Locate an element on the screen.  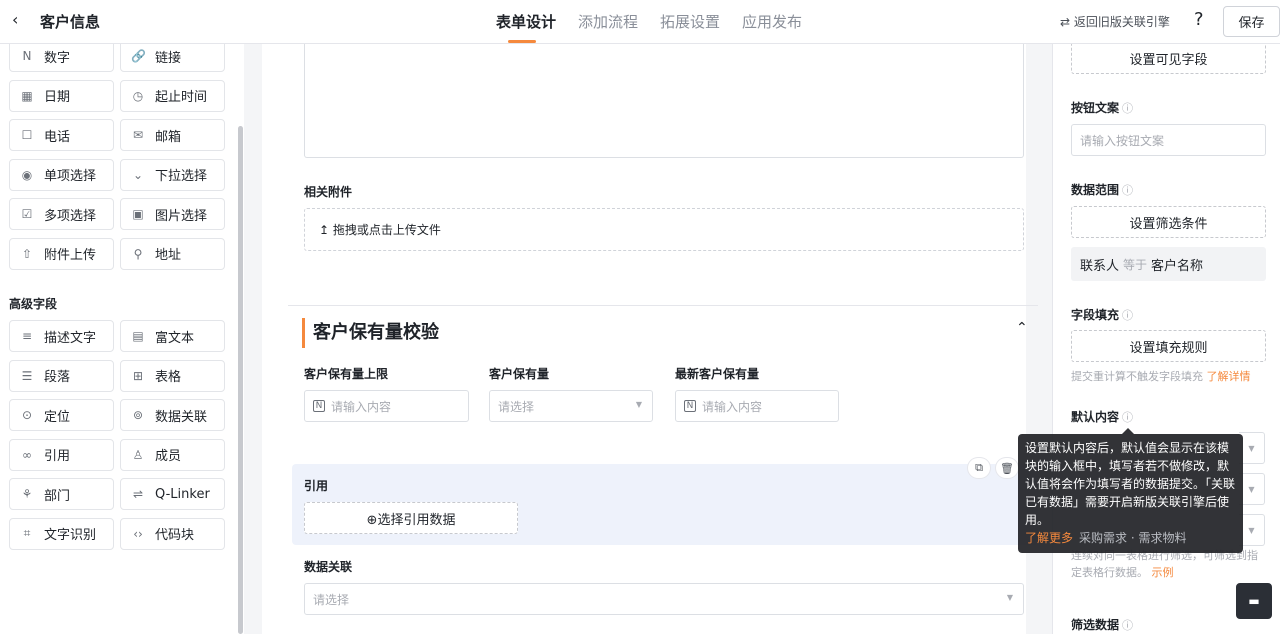
default-content-label: 默认内容 ⓘ is located at coordinates (1102, 416).